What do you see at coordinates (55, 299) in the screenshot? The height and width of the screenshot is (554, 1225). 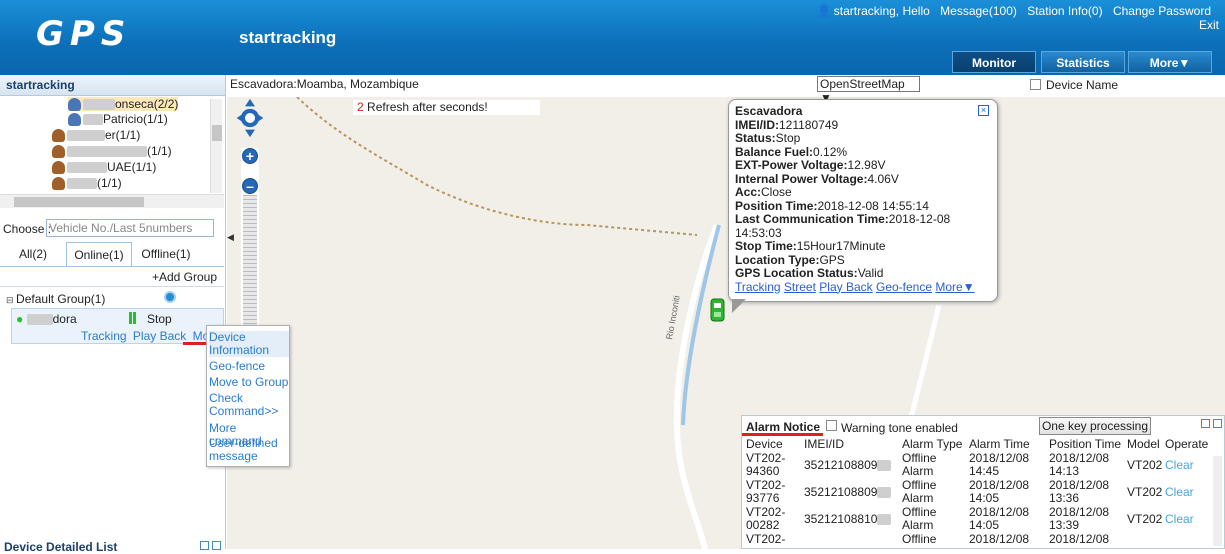 I see `default-group: ⊟ Default Group(1)` at bounding box center [55, 299].